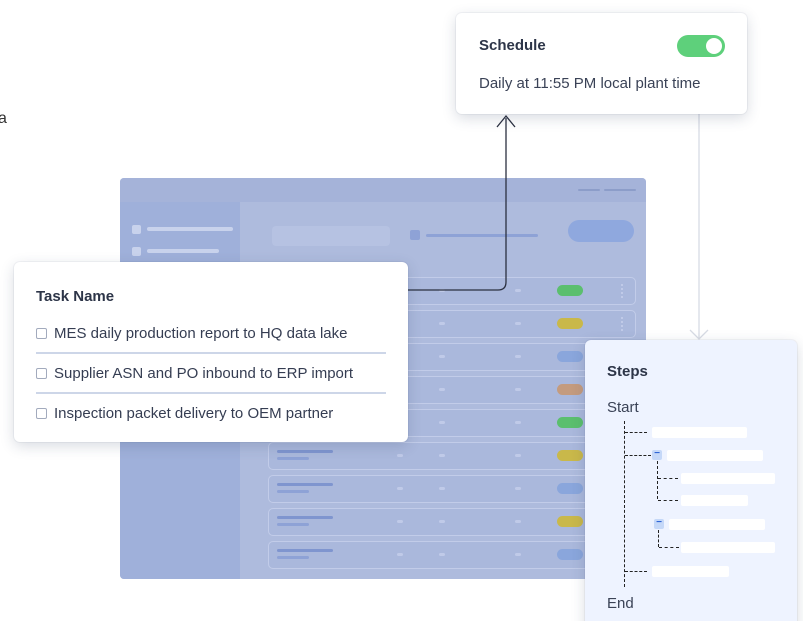 The image size is (803, 621). I want to click on steps-arrowhead, so click(699, 334).